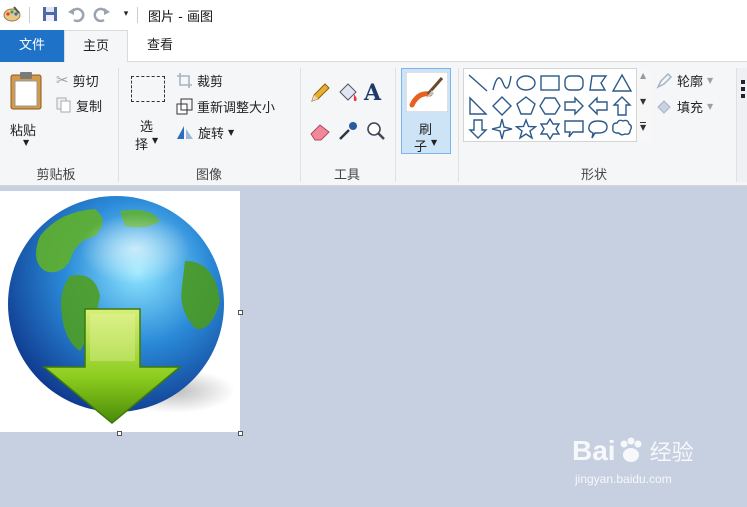  What do you see at coordinates (690, 82) in the screenshot?
I see `outline-label: 轮廓` at bounding box center [690, 82].